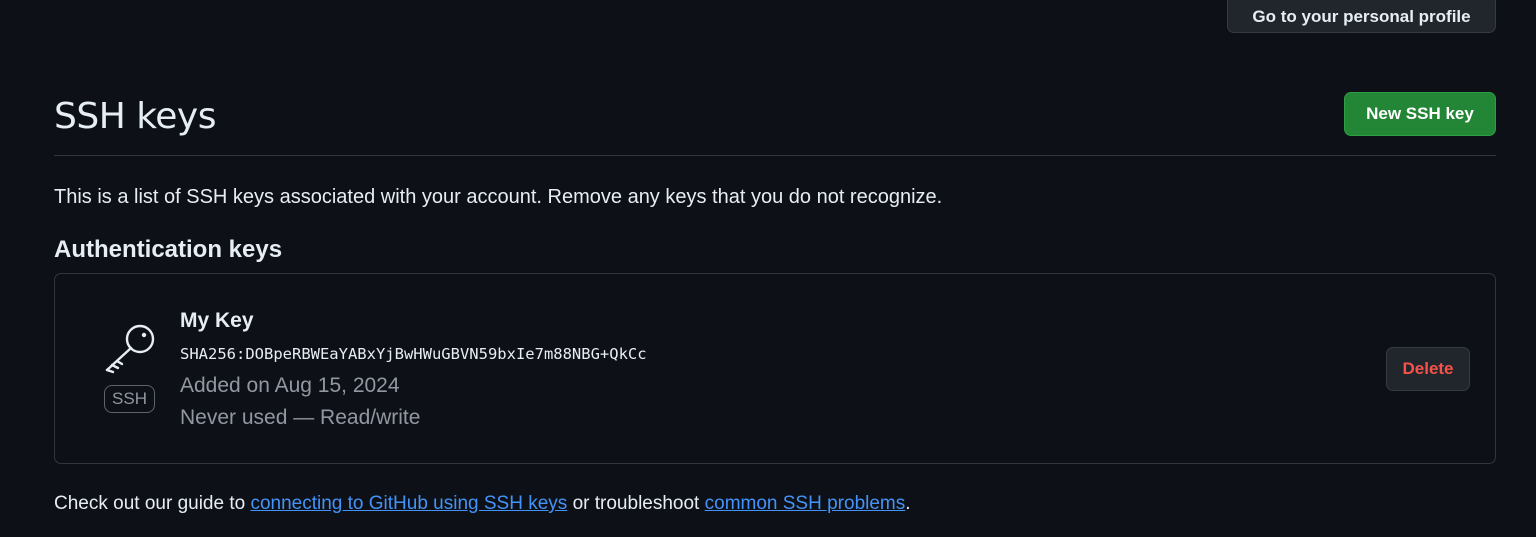 The height and width of the screenshot is (537, 1536). I want to click on authentication-keys-heading: Authentication keys, so click(168, 249).